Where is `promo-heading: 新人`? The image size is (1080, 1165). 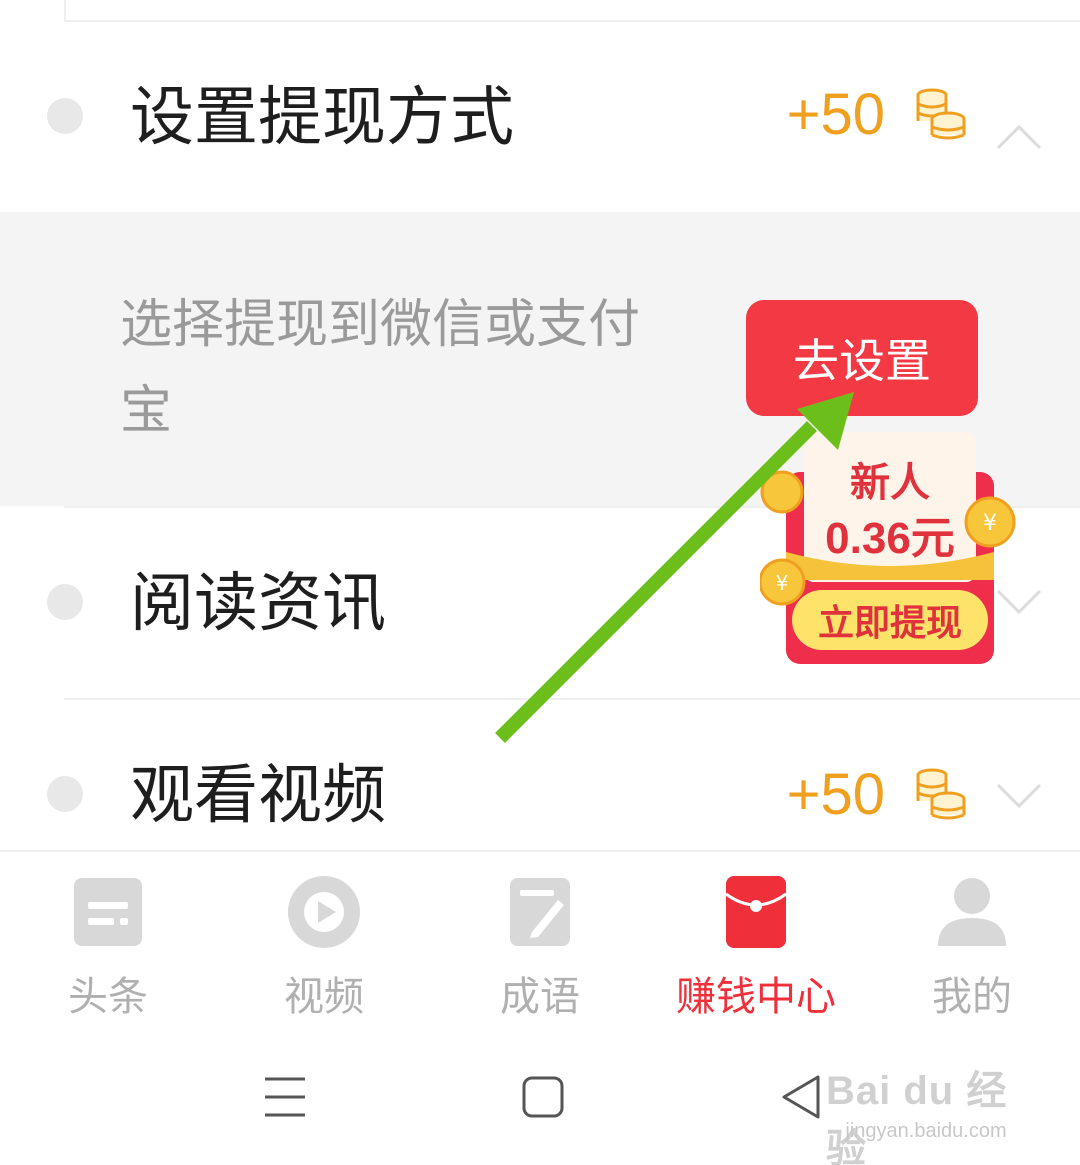 promo-heading: 新人 is located at coordinates (890, 483).